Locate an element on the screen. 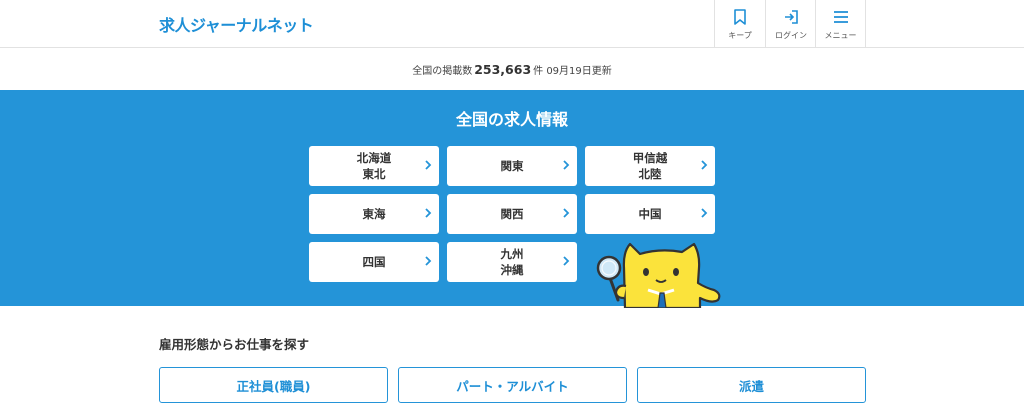  keep-button: キープ is located at coordinates (739, 23).